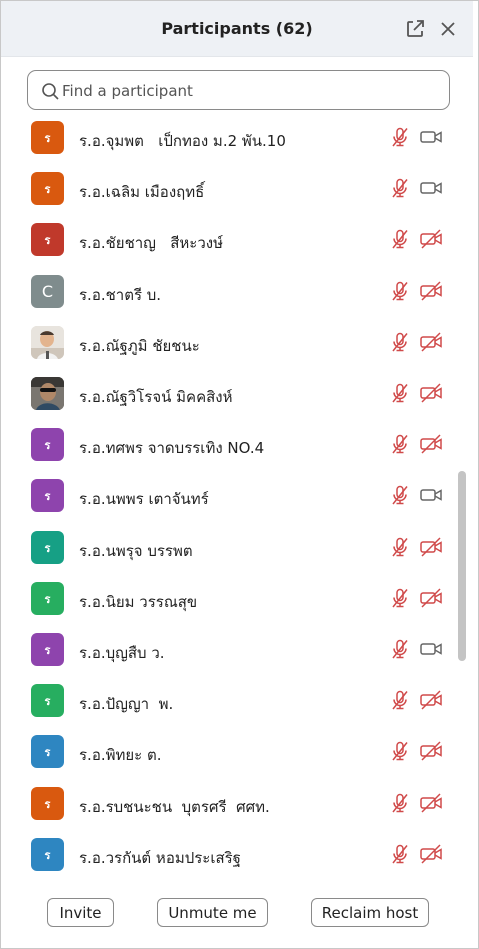 This screenshot has width=479, height=949. Describe the element at coordinates (462, 566) in the screenshot. I see `scrollbar-thumb` at that location.